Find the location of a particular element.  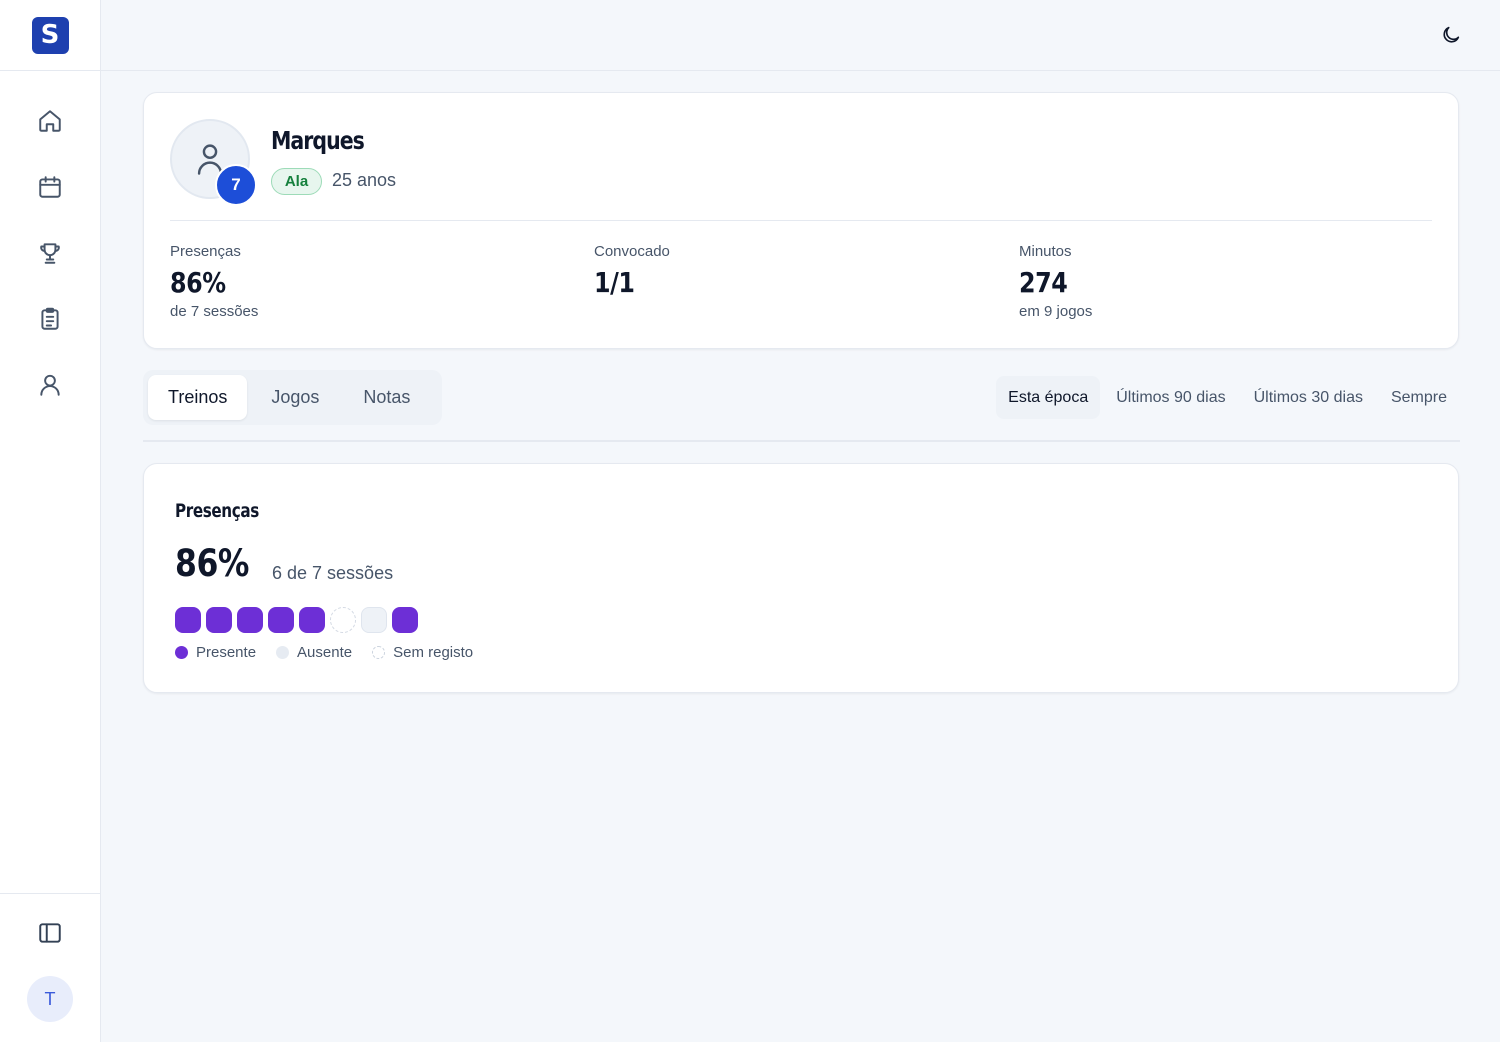

stat-label: Minutos is located at coordinates (1045, 251).